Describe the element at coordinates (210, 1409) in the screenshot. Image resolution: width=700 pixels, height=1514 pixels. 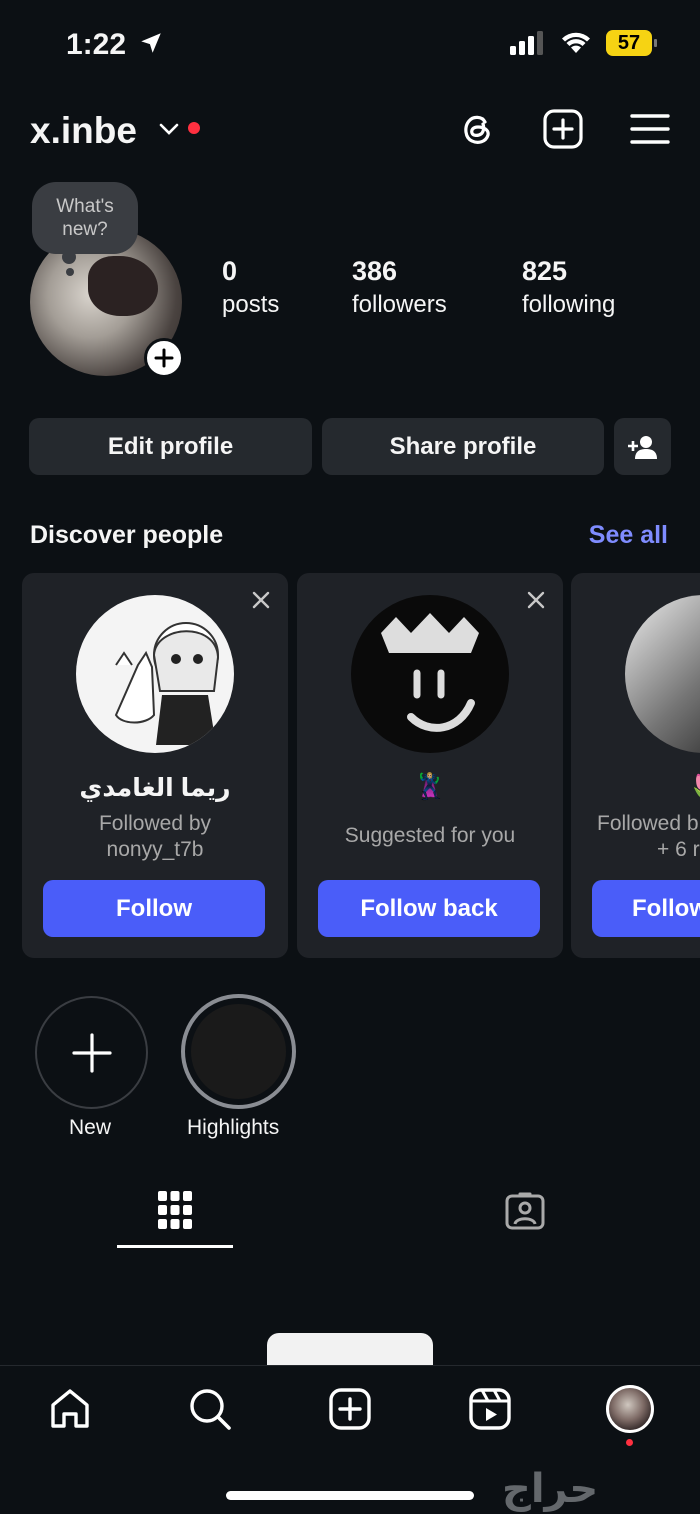
I see `search-icon` at that location.